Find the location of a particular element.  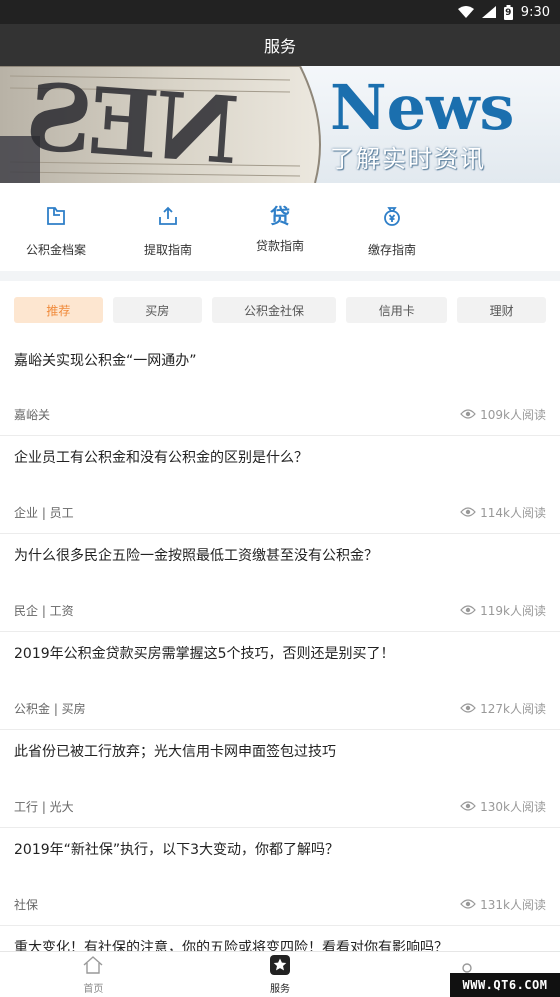

signal-icon is located at coordinates (488, 12).